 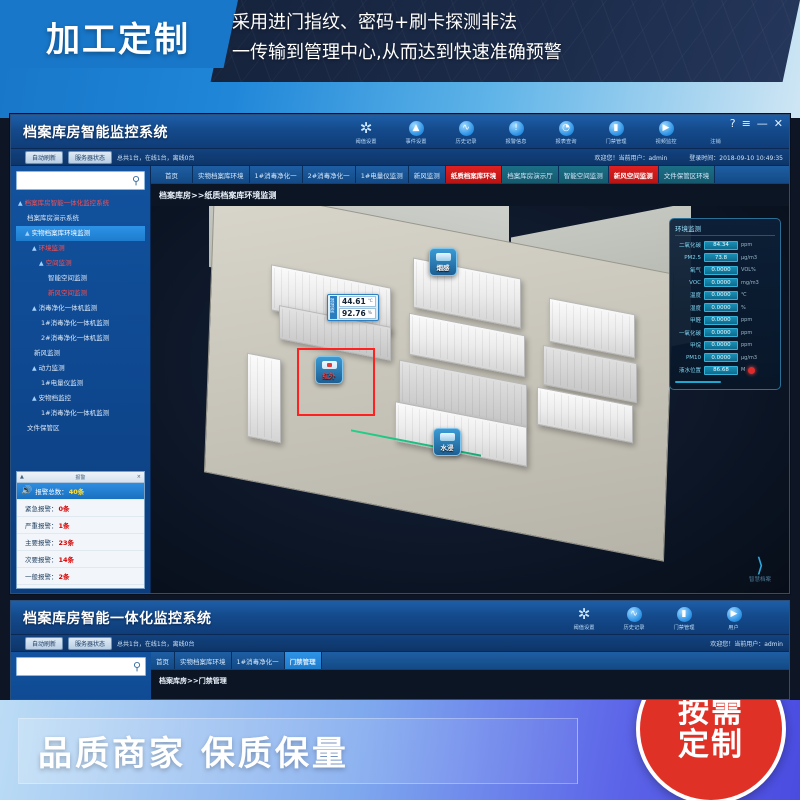 What do you see at coordinates (427, 174) in the screenshot?
I see `tab-新风监测: 新风监测` at bounding box center [427, 174].